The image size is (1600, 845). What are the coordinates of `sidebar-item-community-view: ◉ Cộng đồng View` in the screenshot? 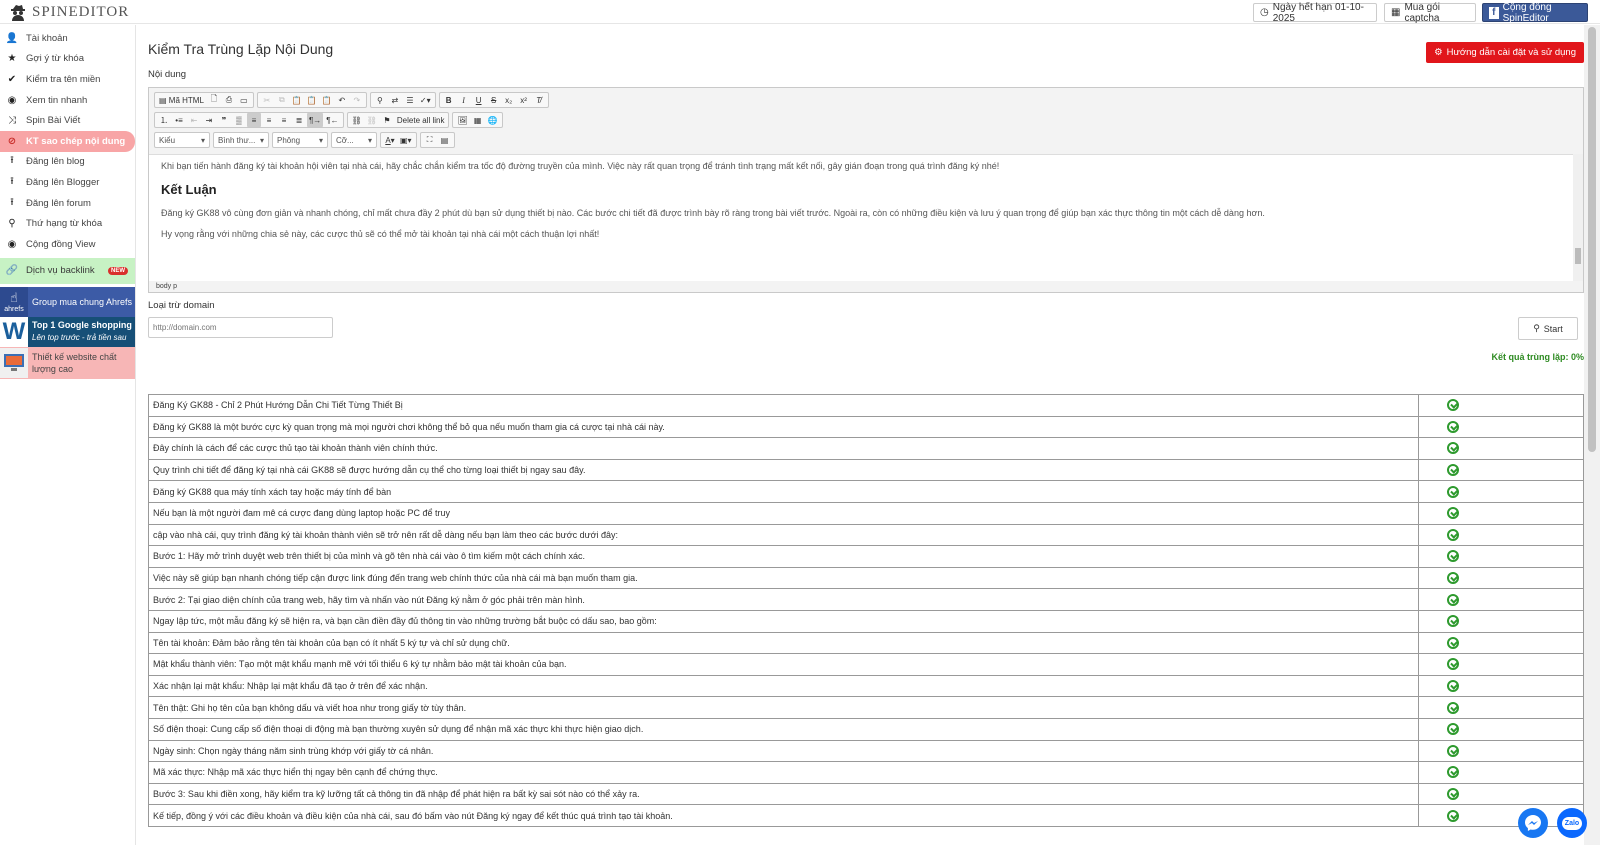 It's located at (67, 244).